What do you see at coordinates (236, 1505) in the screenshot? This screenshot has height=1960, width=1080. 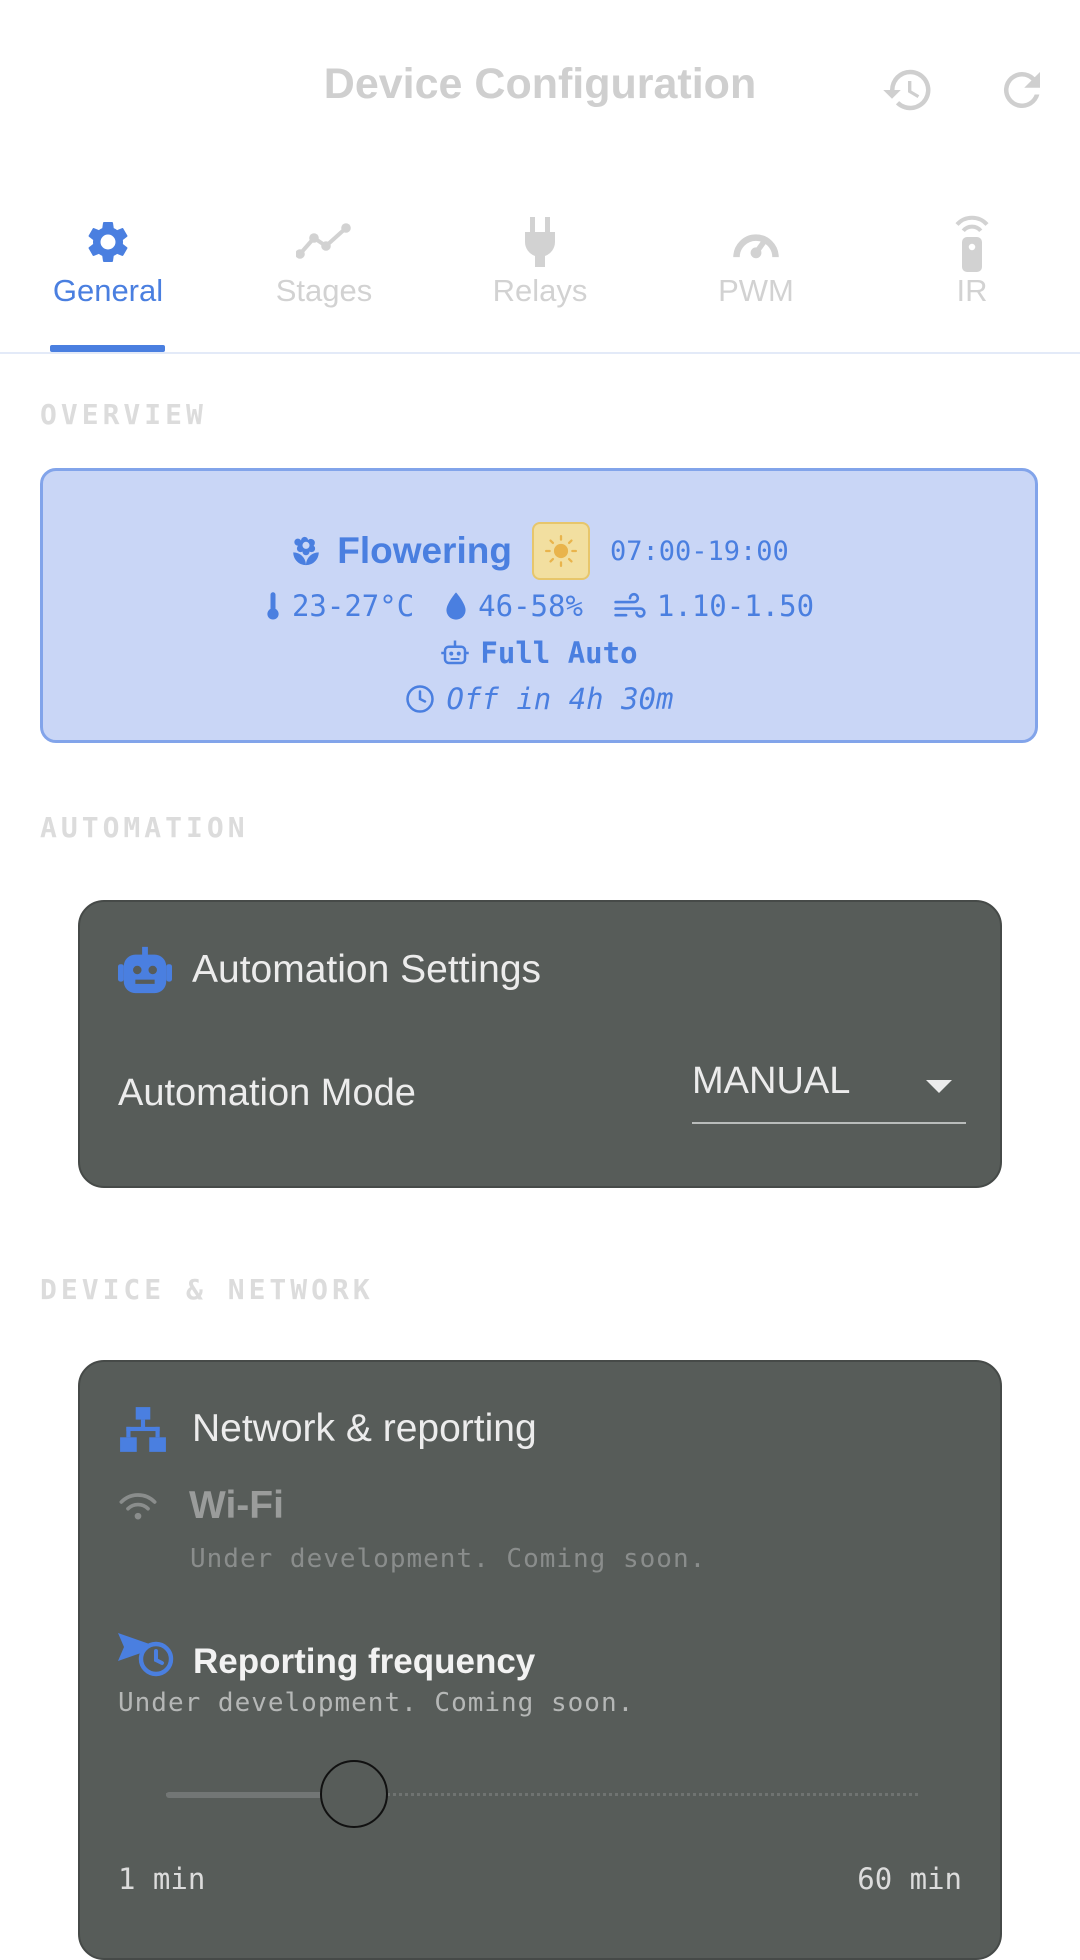 I see `wifi-title: Wi-Fi` at bounding box center [236, 1505].